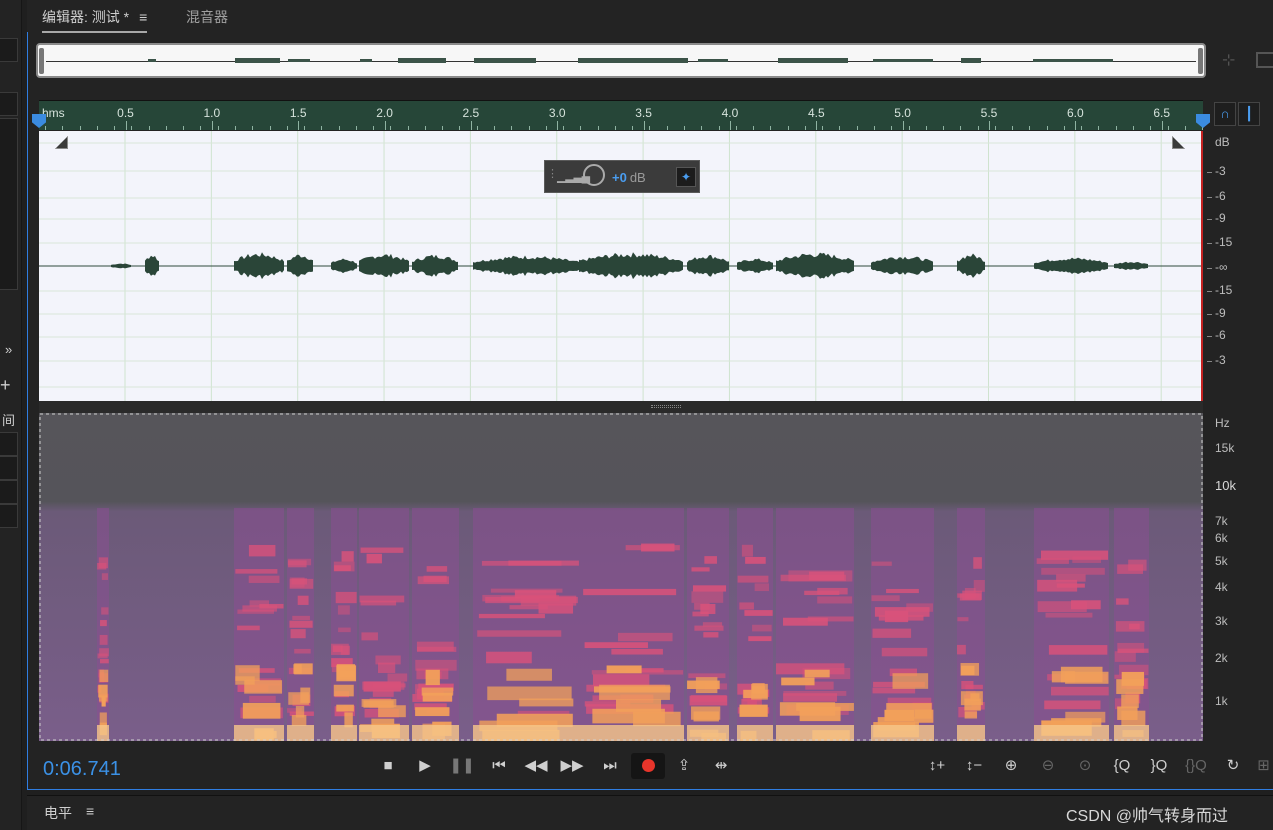  What do you see at coordinates (1122, 766) in the screenshot?
I see `zoom-in-left-button: {Q` at bounding box center [1122, 766].